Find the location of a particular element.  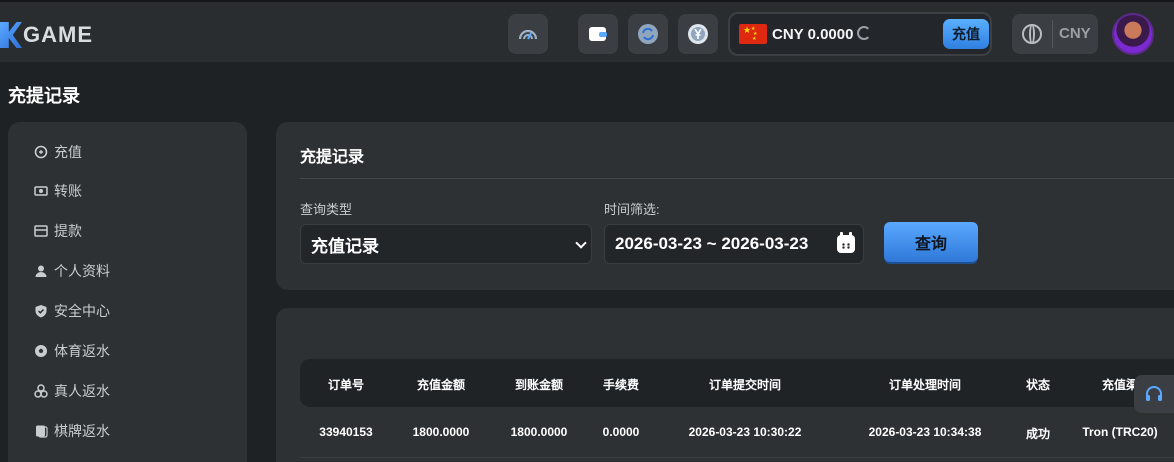

customer-support-button is located at coordinates (1154, 394).